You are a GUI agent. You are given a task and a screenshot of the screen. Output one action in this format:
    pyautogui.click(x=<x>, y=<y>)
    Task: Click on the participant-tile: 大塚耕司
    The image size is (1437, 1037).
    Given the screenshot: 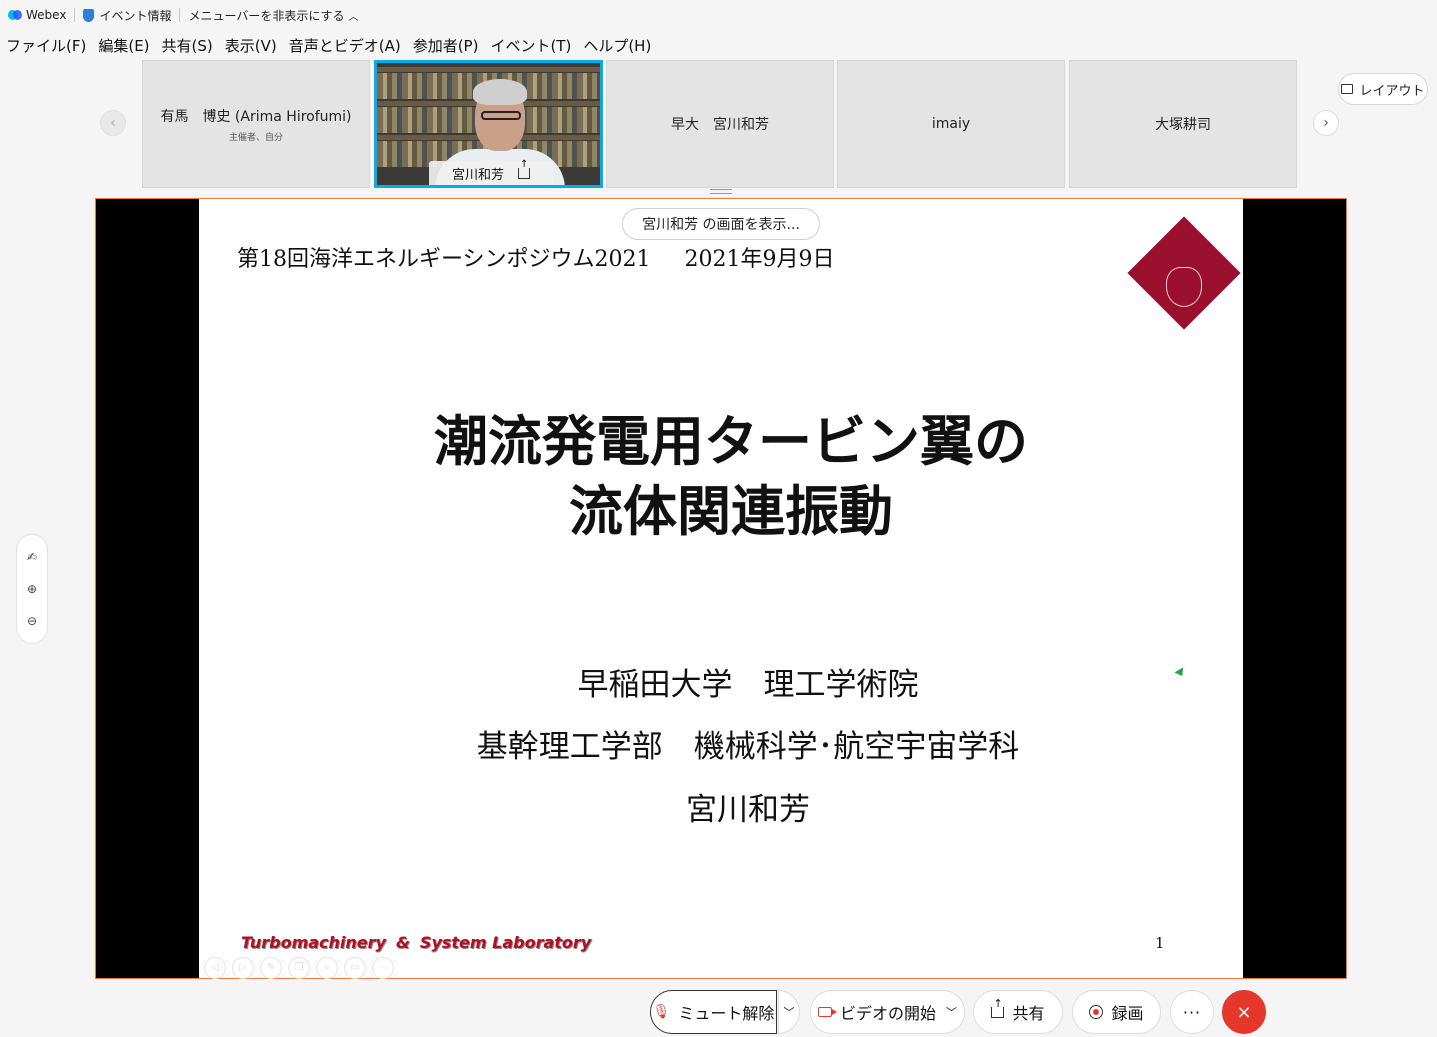 What is the action you would take?
    pyautogui.click(x=1183, y=124)
    